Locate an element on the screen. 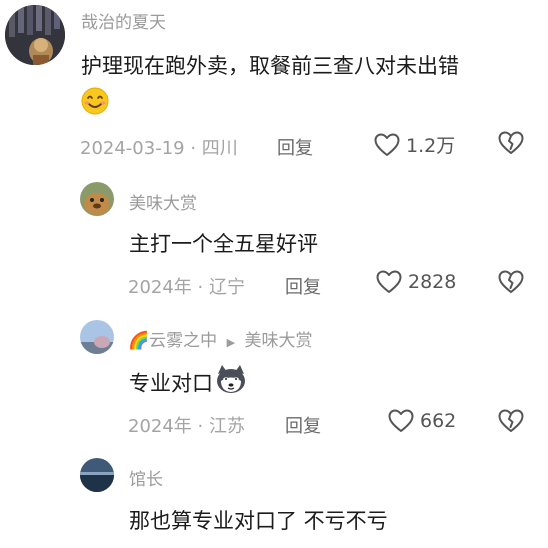 The image size is (548, 548). comment-meta: 2024-03-19 · 四川 is located at coordinates (159, 148).